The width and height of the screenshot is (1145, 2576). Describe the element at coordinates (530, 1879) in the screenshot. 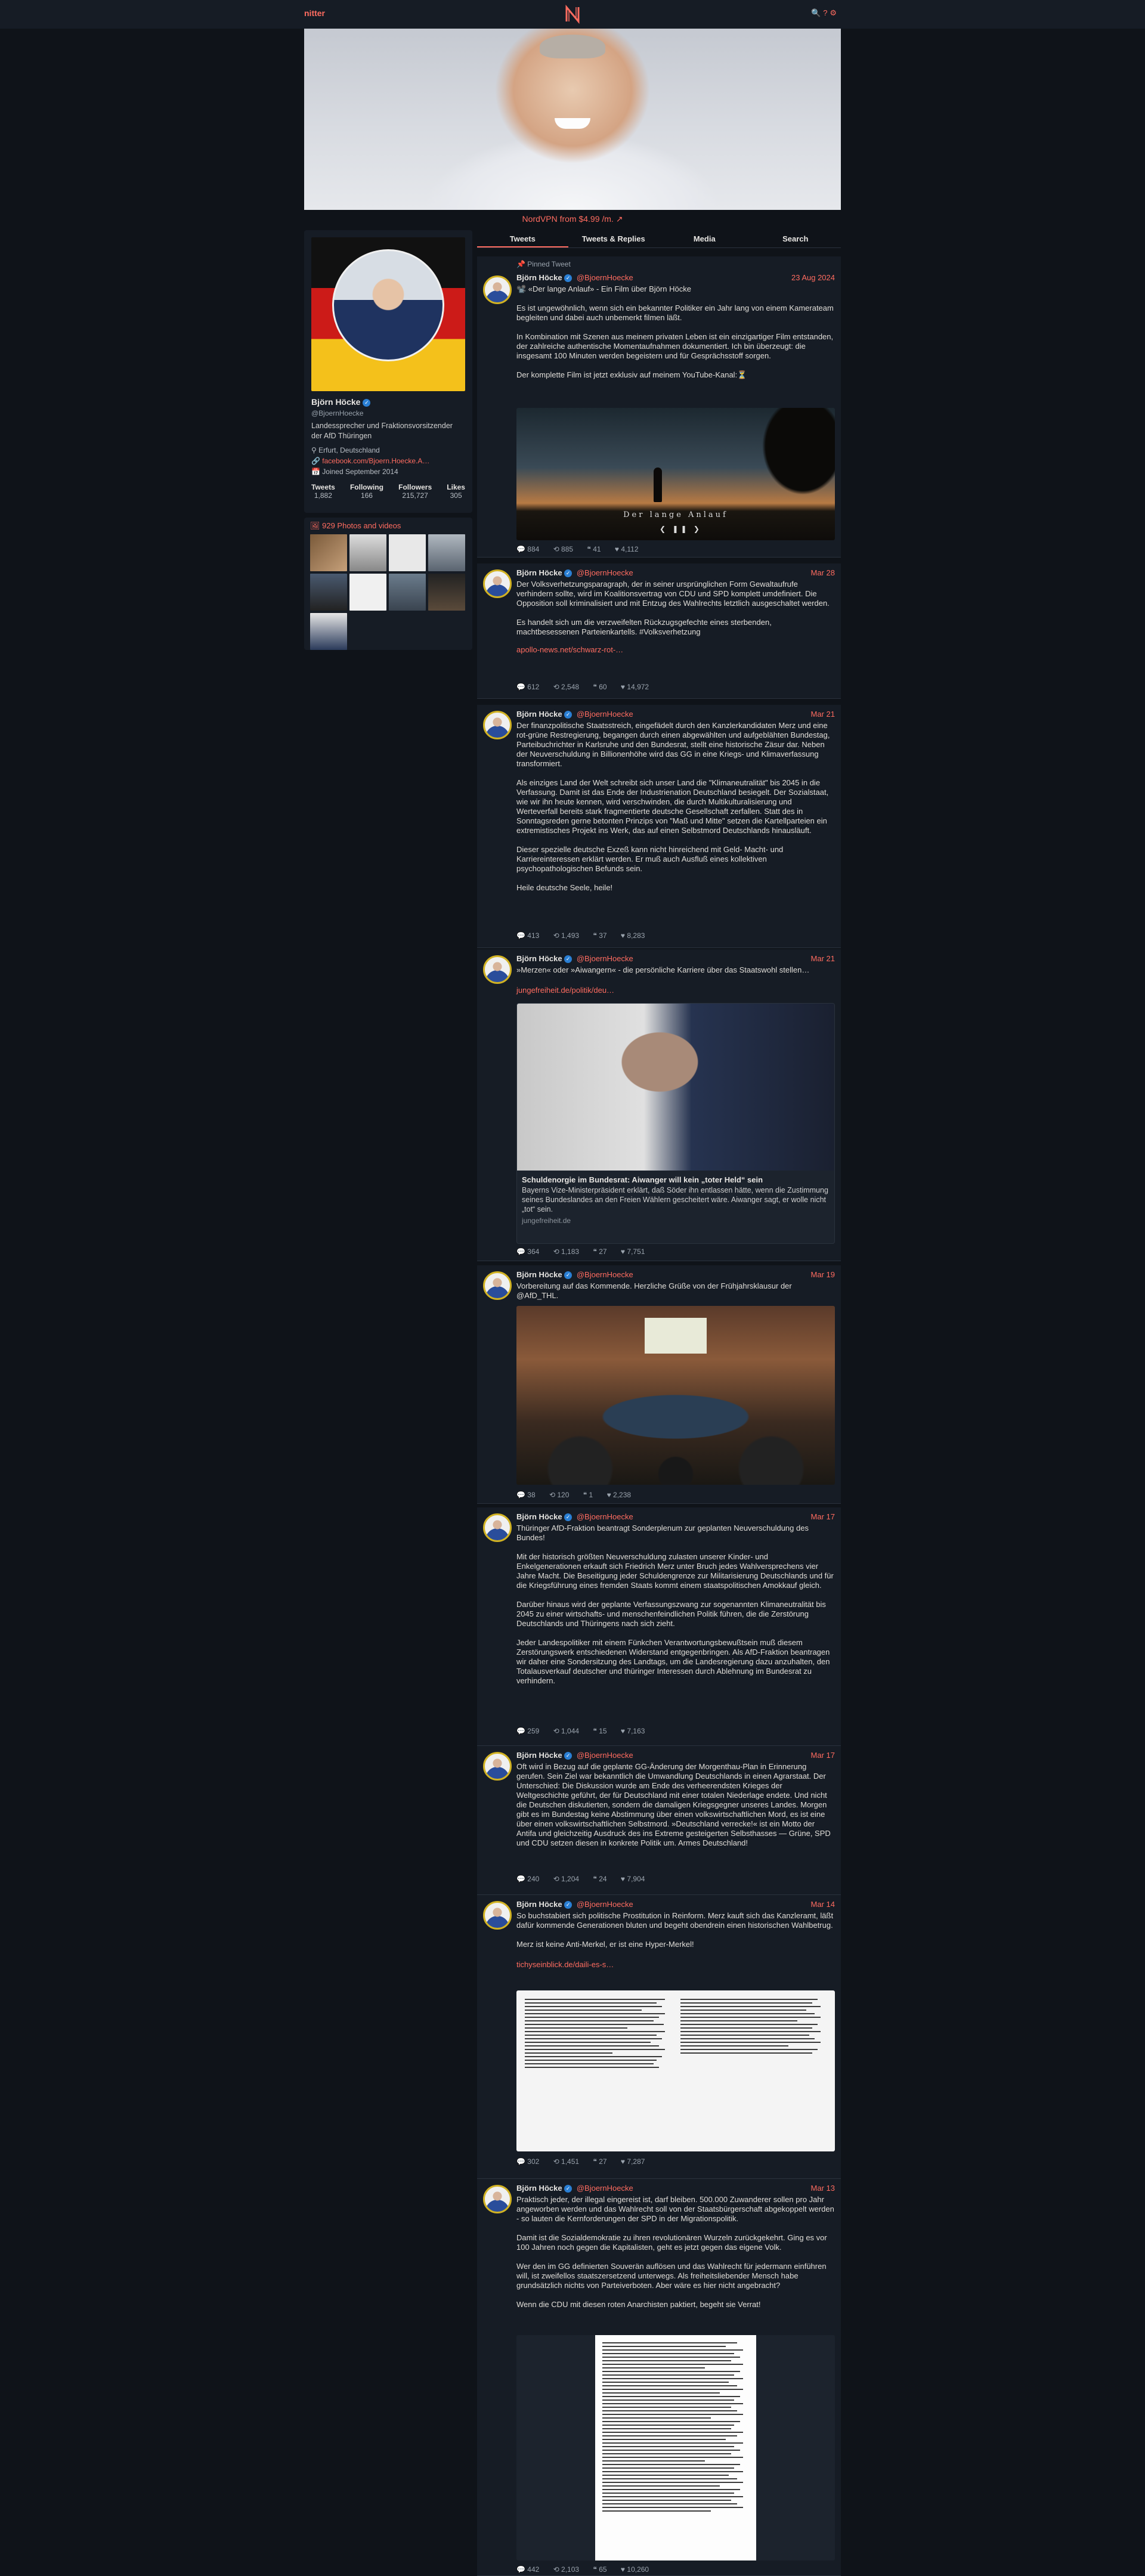

I see `reply-count: 💬 240` at that location.